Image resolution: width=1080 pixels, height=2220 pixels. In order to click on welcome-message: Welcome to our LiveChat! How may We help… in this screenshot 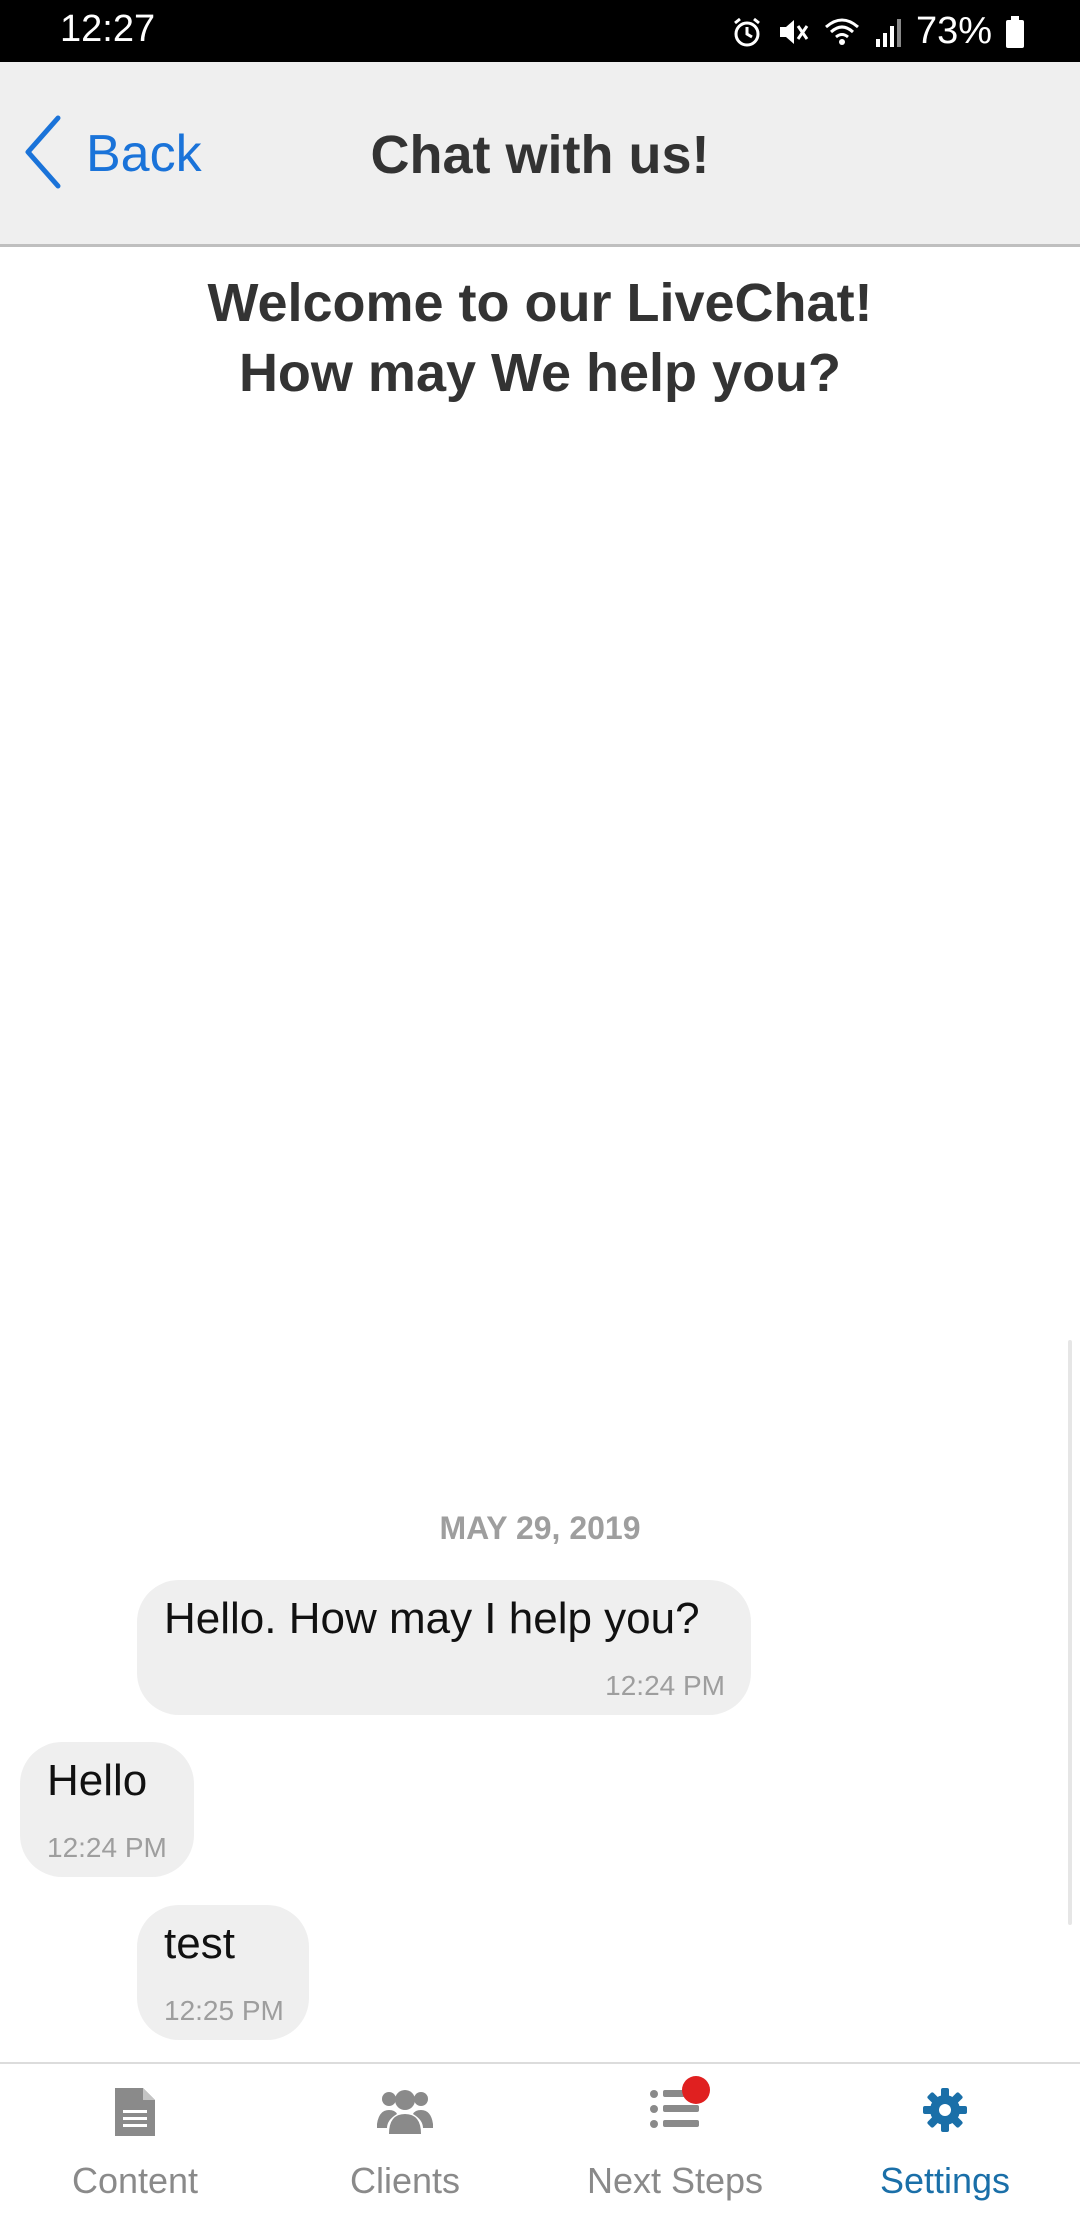, I will do `click(540, 338)`.